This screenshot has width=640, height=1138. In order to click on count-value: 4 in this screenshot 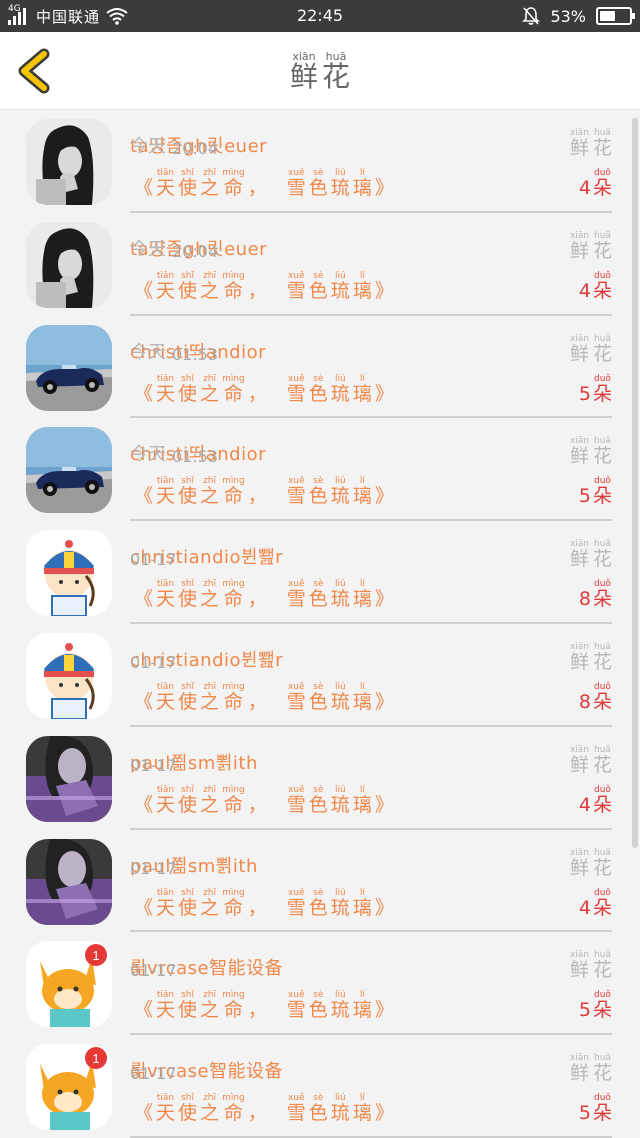, I will do `click(584, 290)`.